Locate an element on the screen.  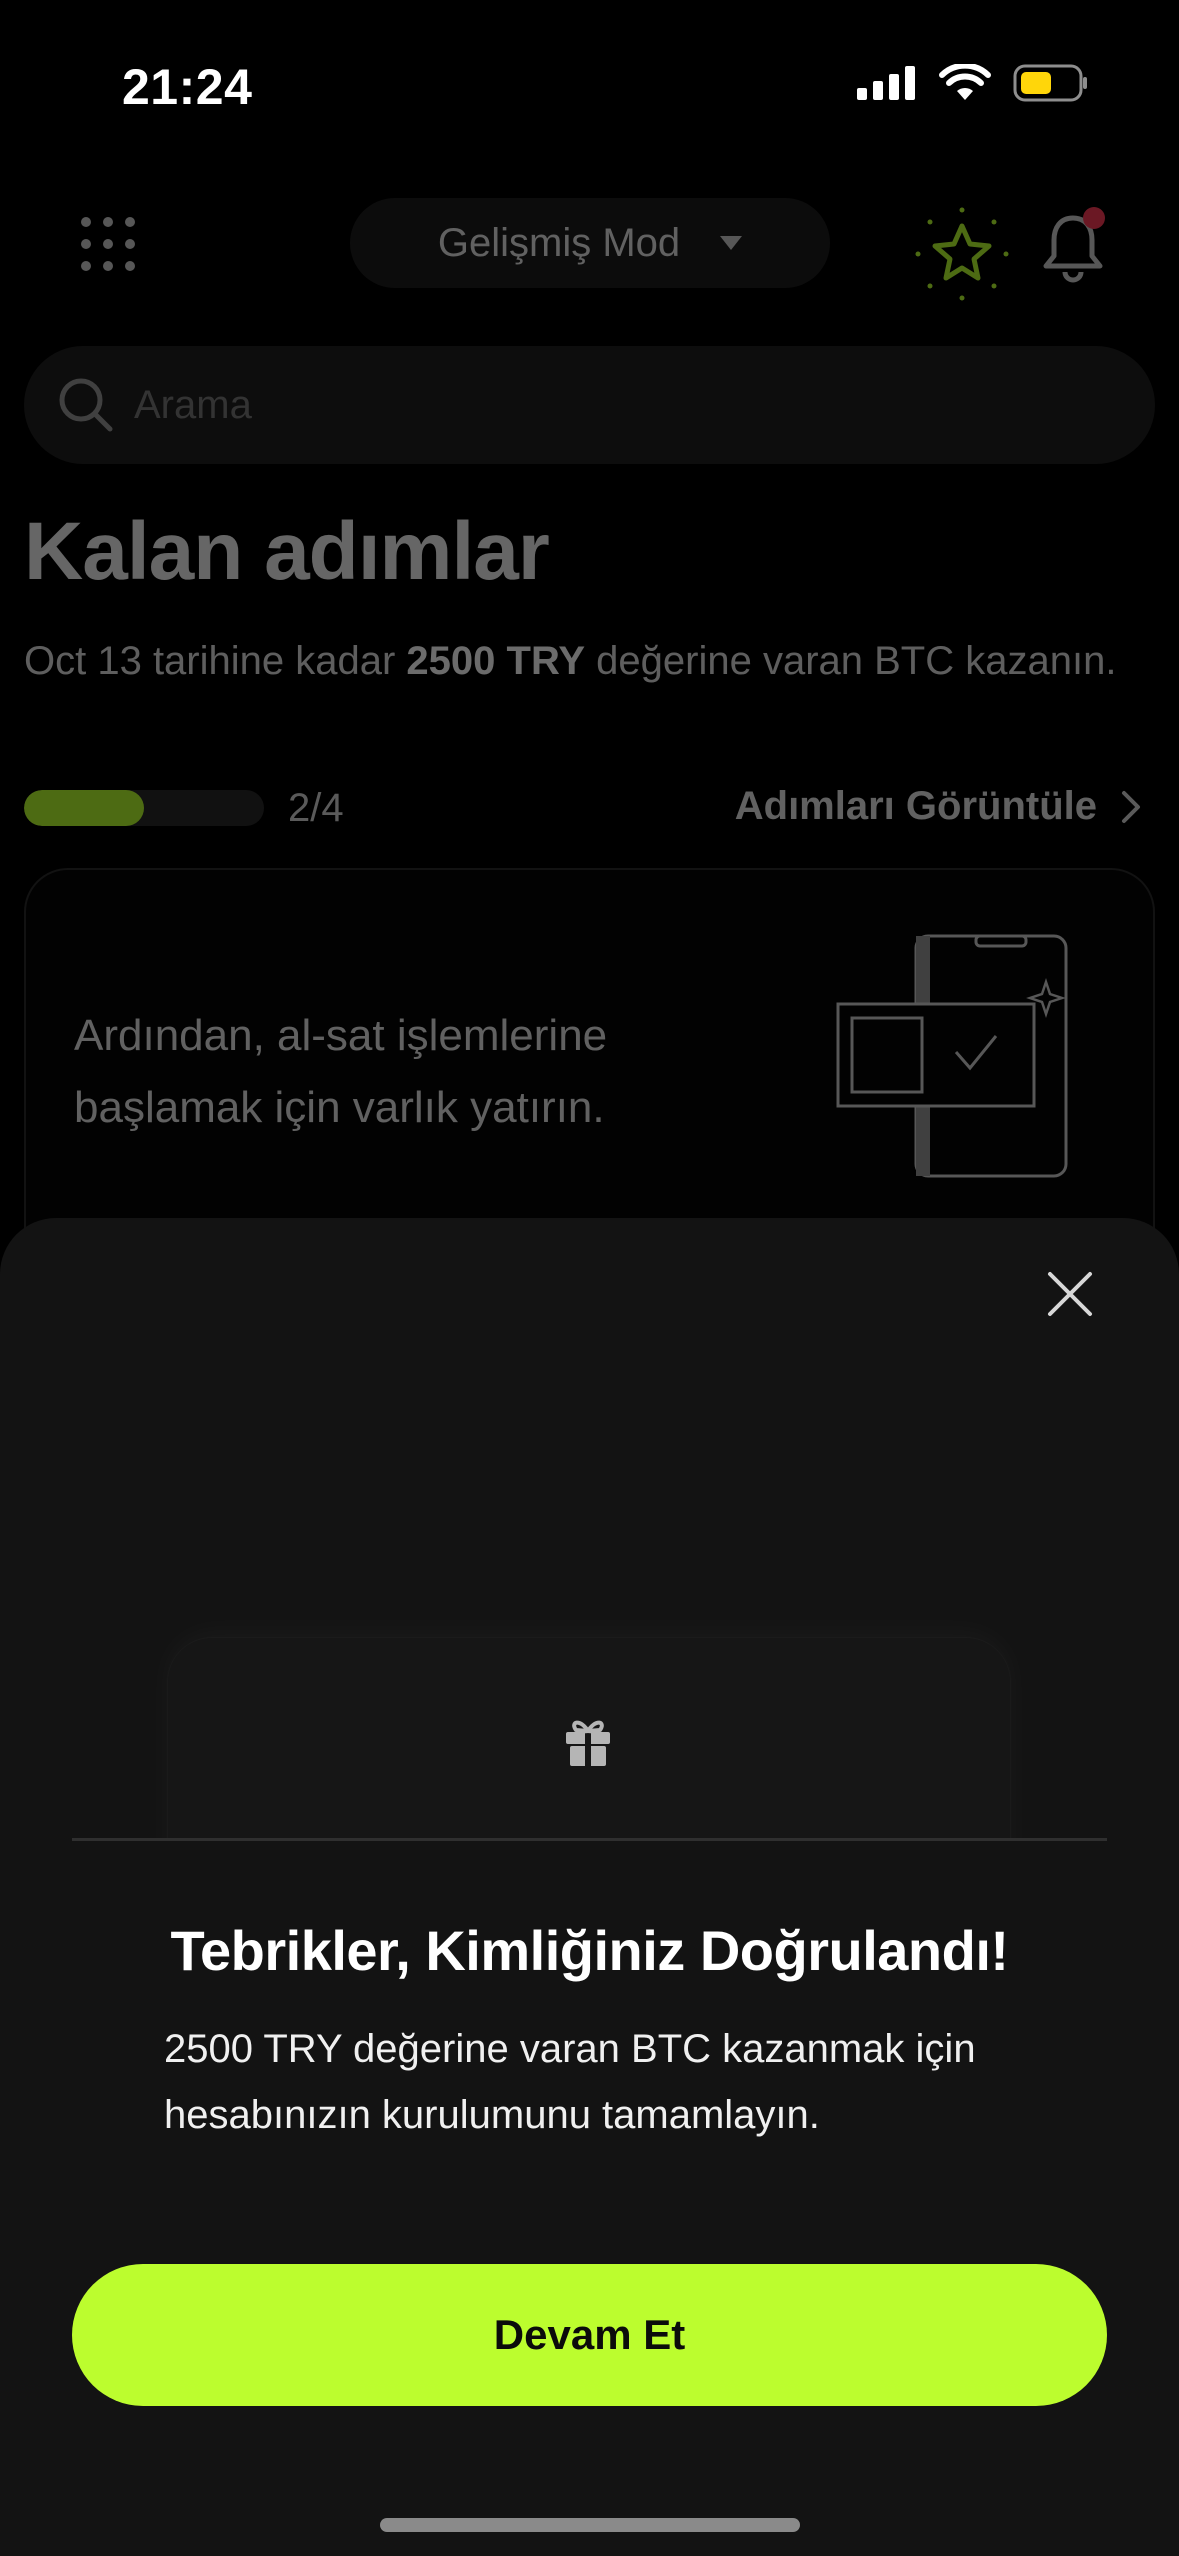
apps-grid-icon is located at coordinates (108, 244).